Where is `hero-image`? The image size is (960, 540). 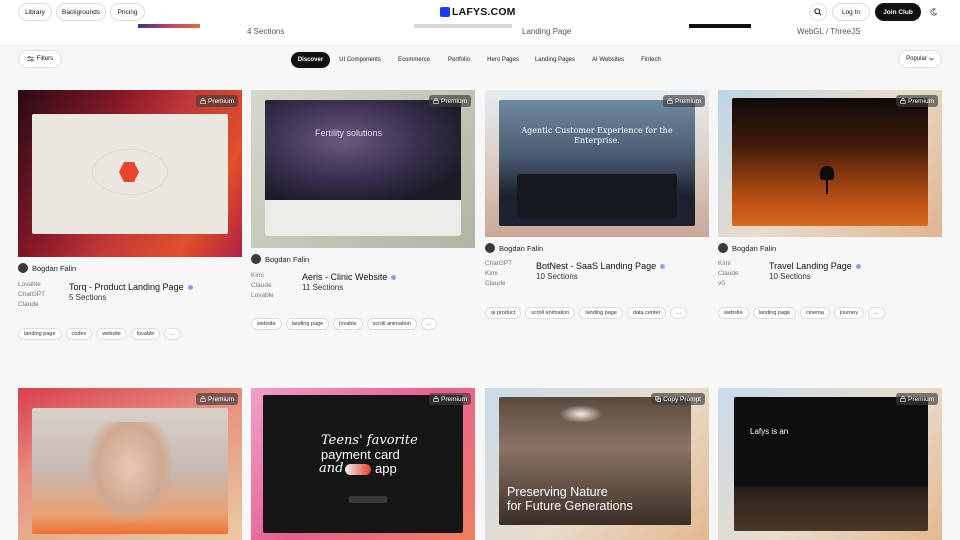
hero-image is located at coordinates (363, 150).